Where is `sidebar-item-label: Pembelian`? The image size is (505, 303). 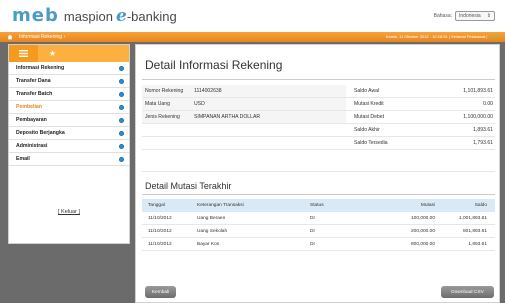
sidebar-item-label: Pembelian is located at coordinates (29, 107).